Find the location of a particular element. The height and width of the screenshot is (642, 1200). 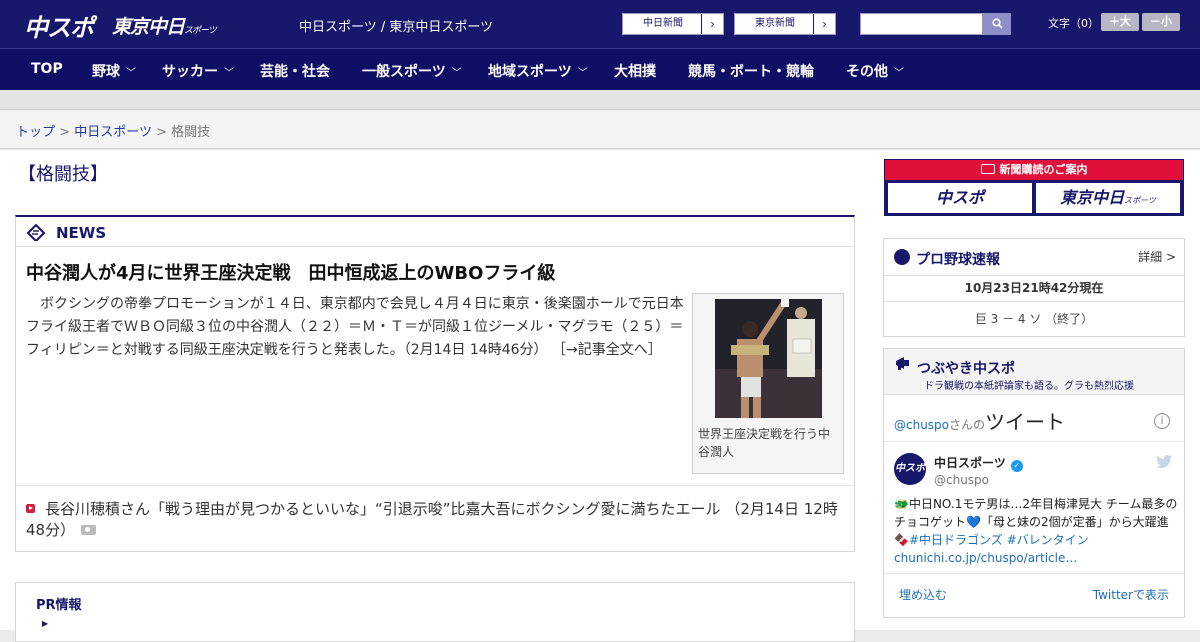

photo-box: 世界王座決定戦を行う中谷潤人 is located at coordinates (768, 383).